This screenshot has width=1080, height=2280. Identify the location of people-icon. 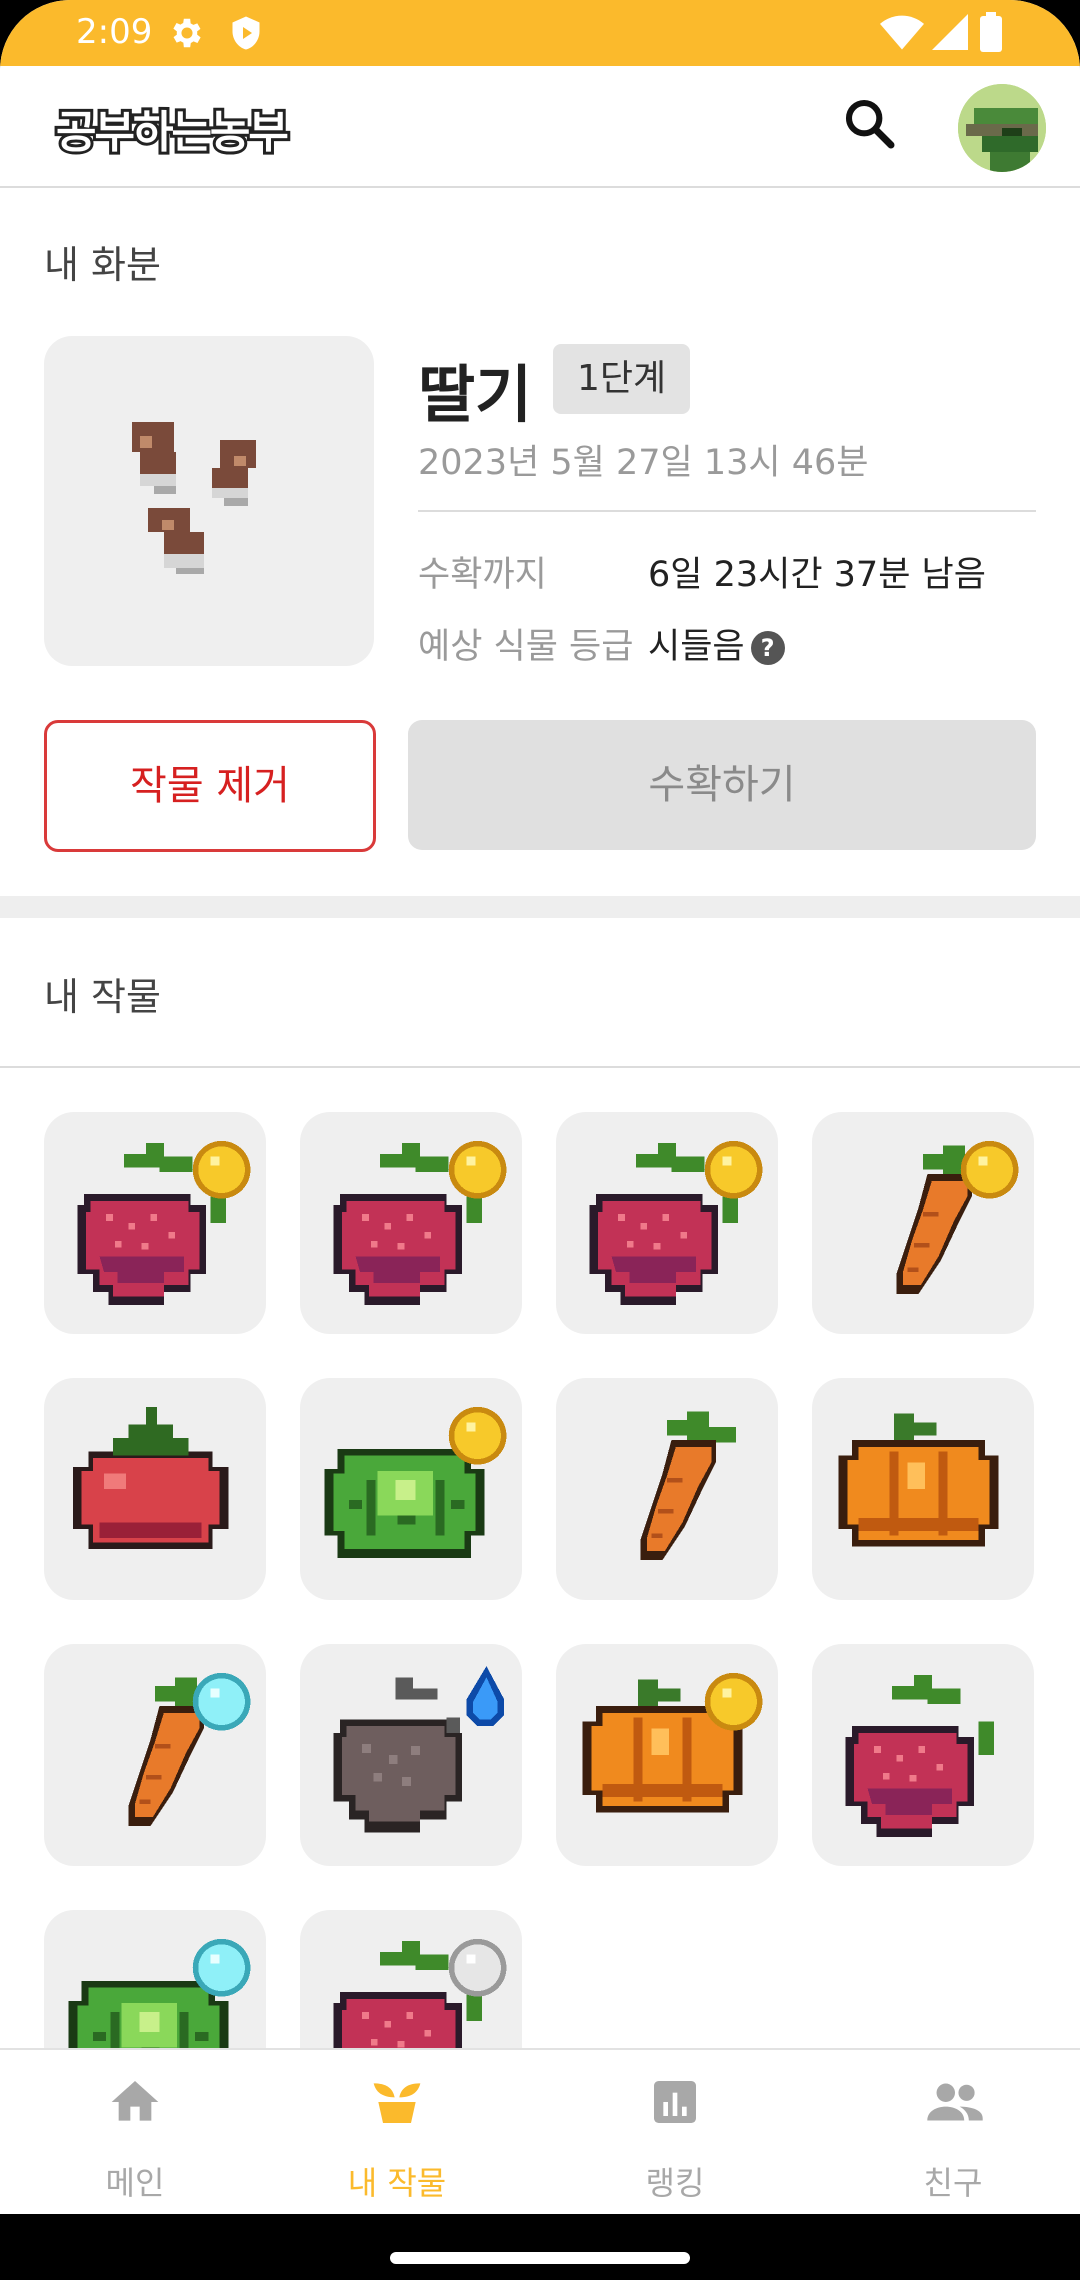
(955, 2102).